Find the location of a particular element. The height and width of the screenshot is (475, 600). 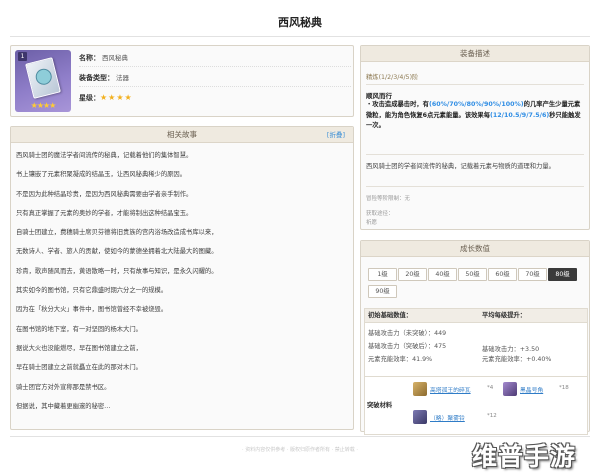

skill-cooldown: (12/10.5/9/7.5/6) is located at coordinates (520, 115).